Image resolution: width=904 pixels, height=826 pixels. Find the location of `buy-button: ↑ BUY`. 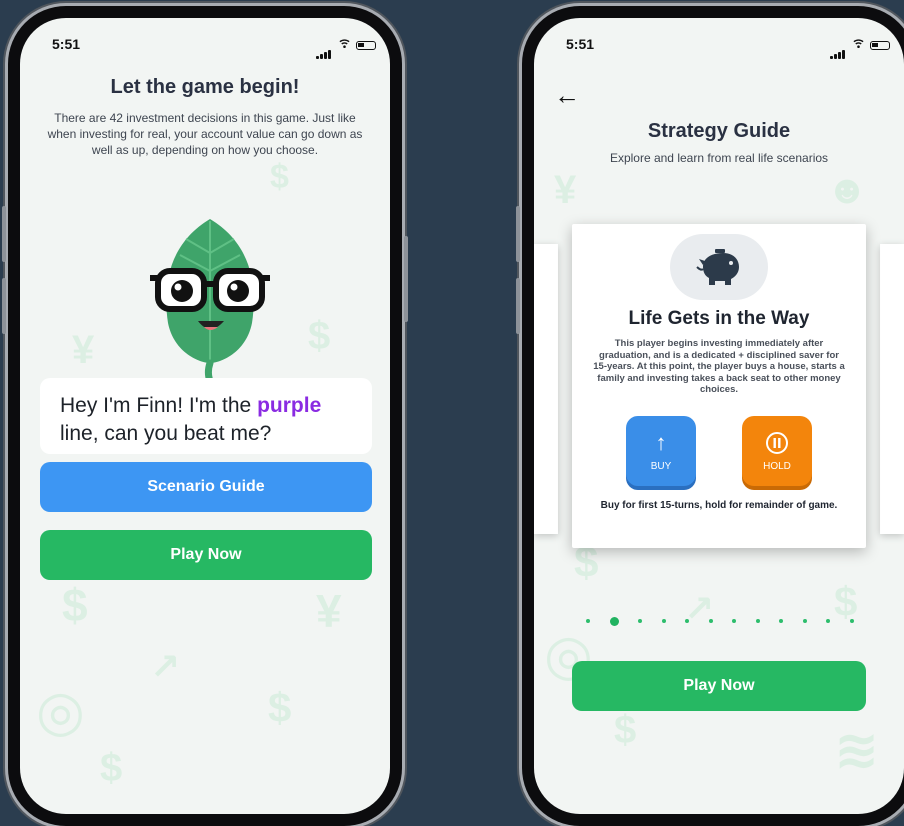

buy-button: ↑ BUY is located at coordinates (661, 451).